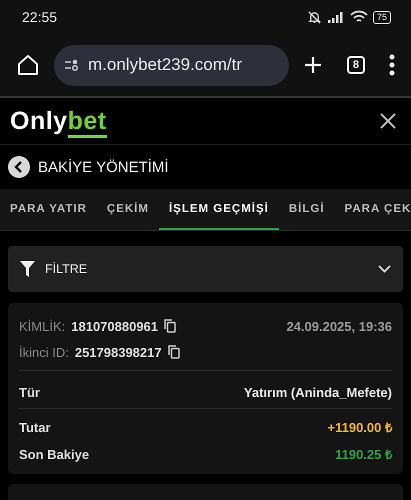 Image resolution: width=411 pixels, height=500 pixels. I want to click on url-text: m.onlybet239.com/tr, so click(165, 65).